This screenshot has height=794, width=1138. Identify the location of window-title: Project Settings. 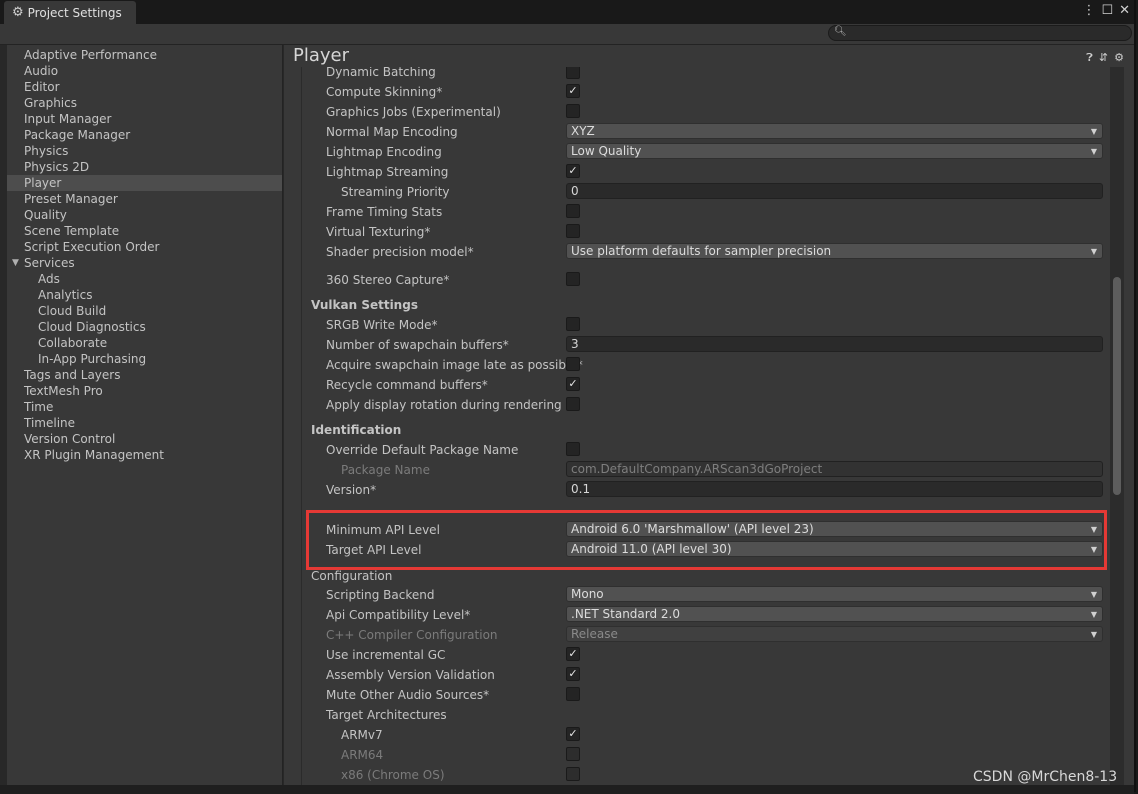
(74, 12).